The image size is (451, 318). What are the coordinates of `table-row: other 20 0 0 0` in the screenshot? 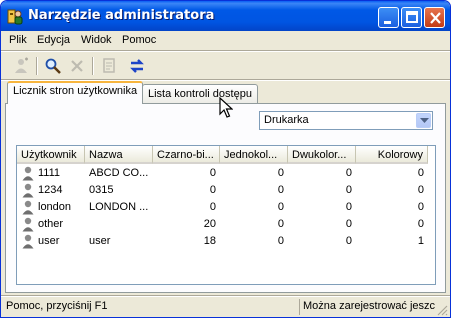 It's located at (226, 224).